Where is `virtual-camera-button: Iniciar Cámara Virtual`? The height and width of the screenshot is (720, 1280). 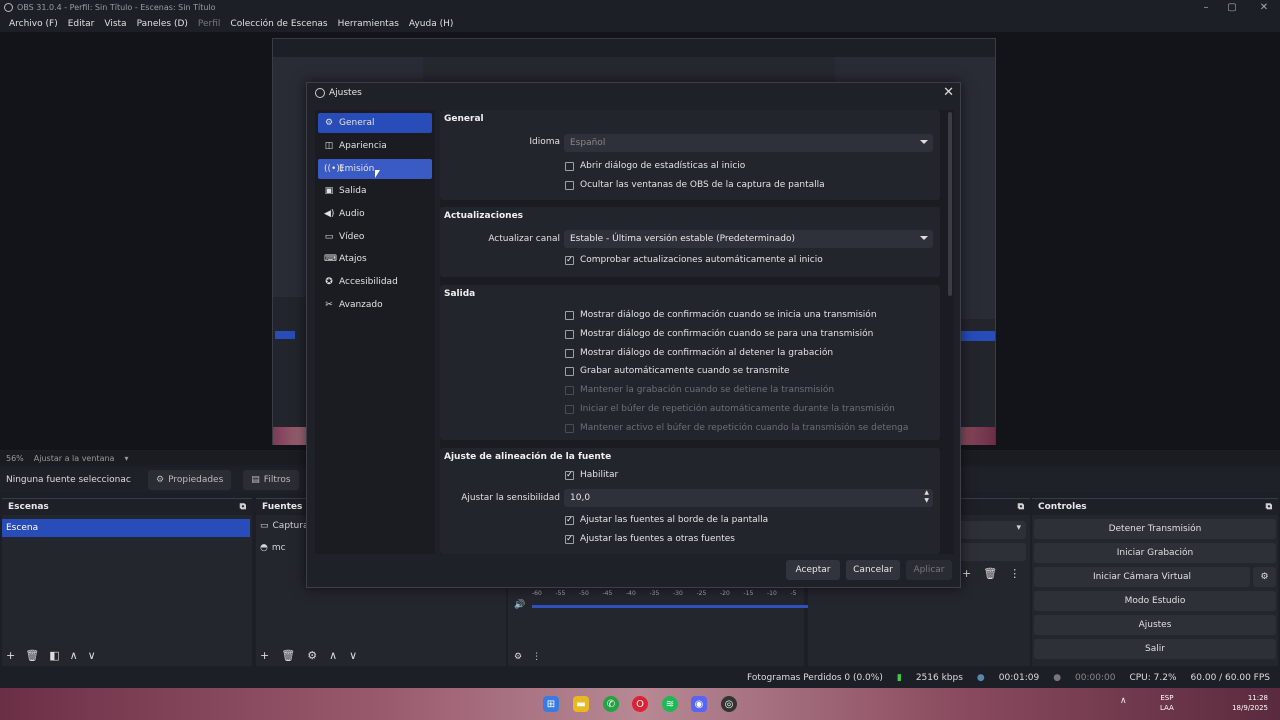 virtual-camera-button: Iniciar Cámara Virtual is located at coordinates (1142, 577).